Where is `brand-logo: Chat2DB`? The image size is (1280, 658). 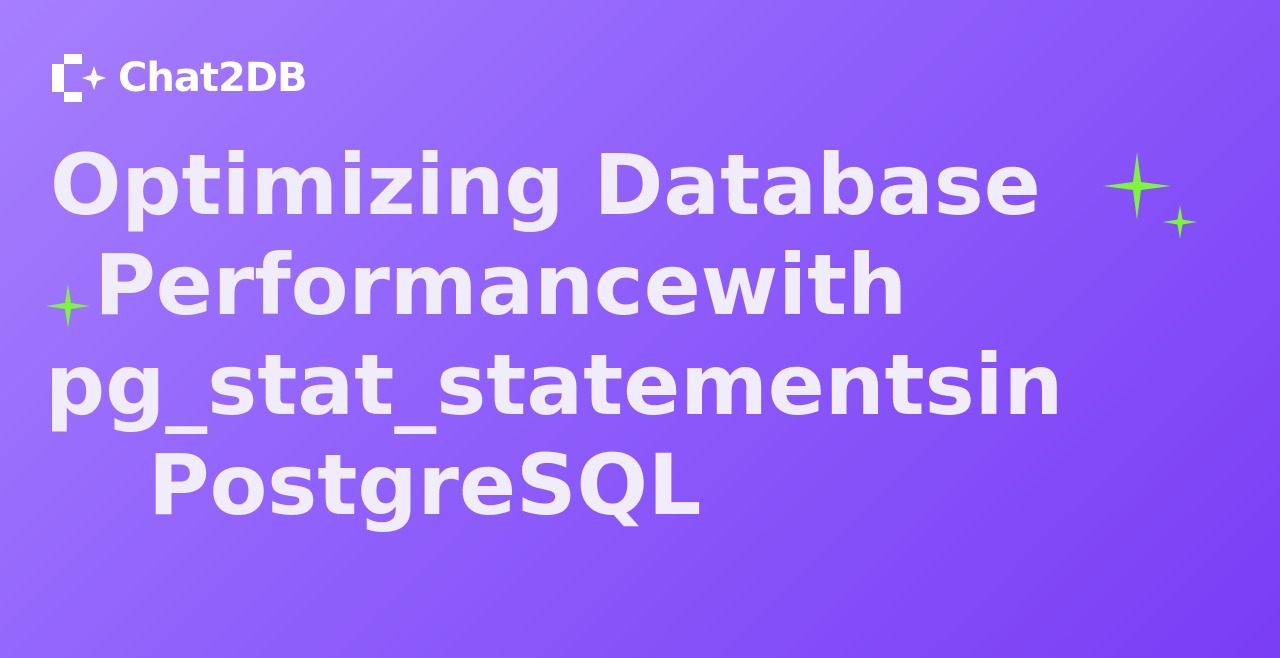 brand-logo: Chat2DB is located at coordinates (178, 78).